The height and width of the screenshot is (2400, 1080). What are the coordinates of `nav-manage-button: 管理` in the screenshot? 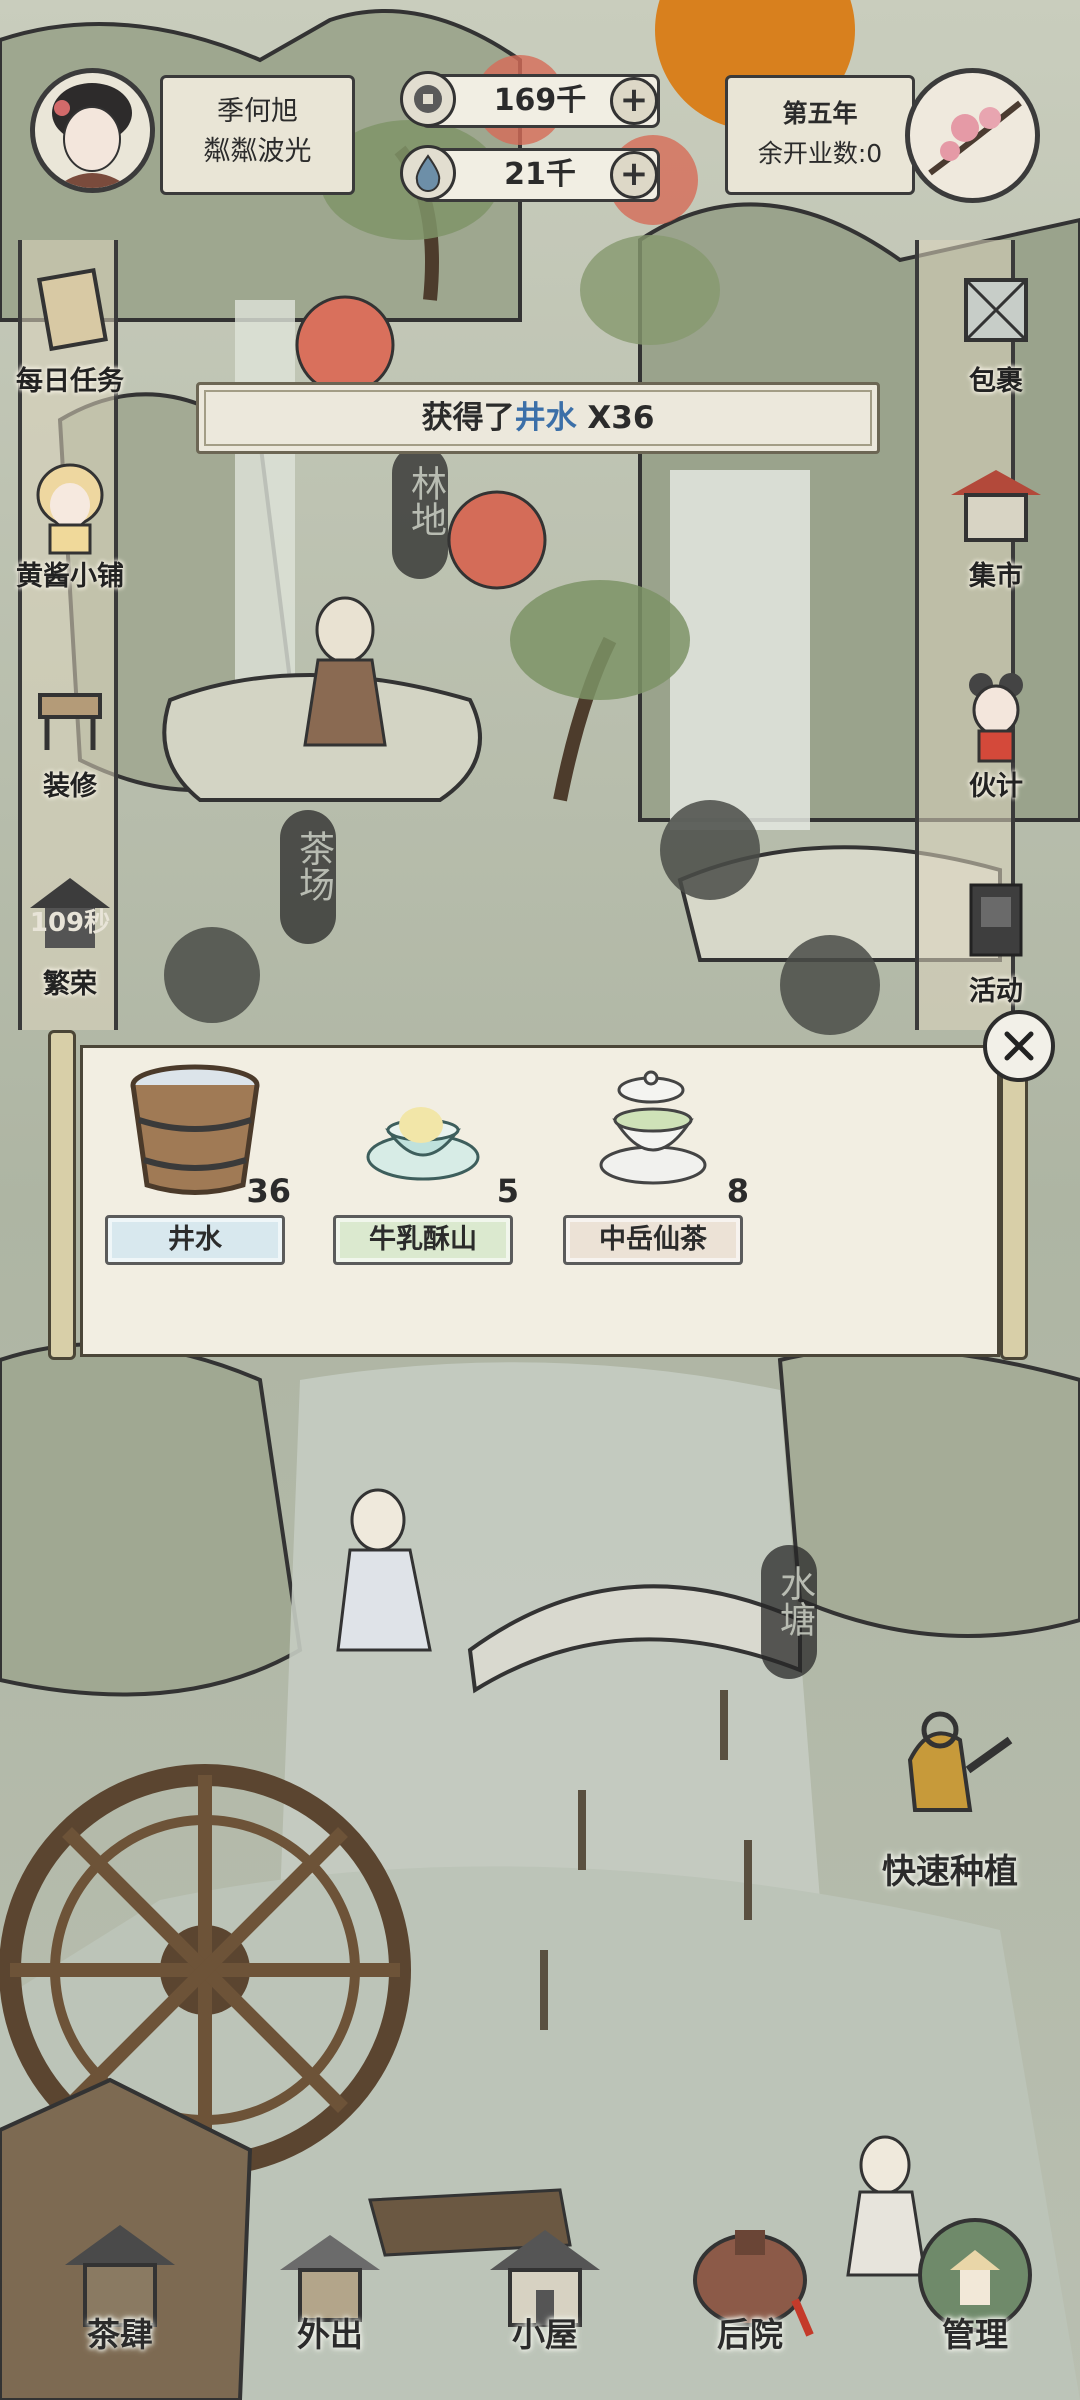 It's located at (975, 2283).